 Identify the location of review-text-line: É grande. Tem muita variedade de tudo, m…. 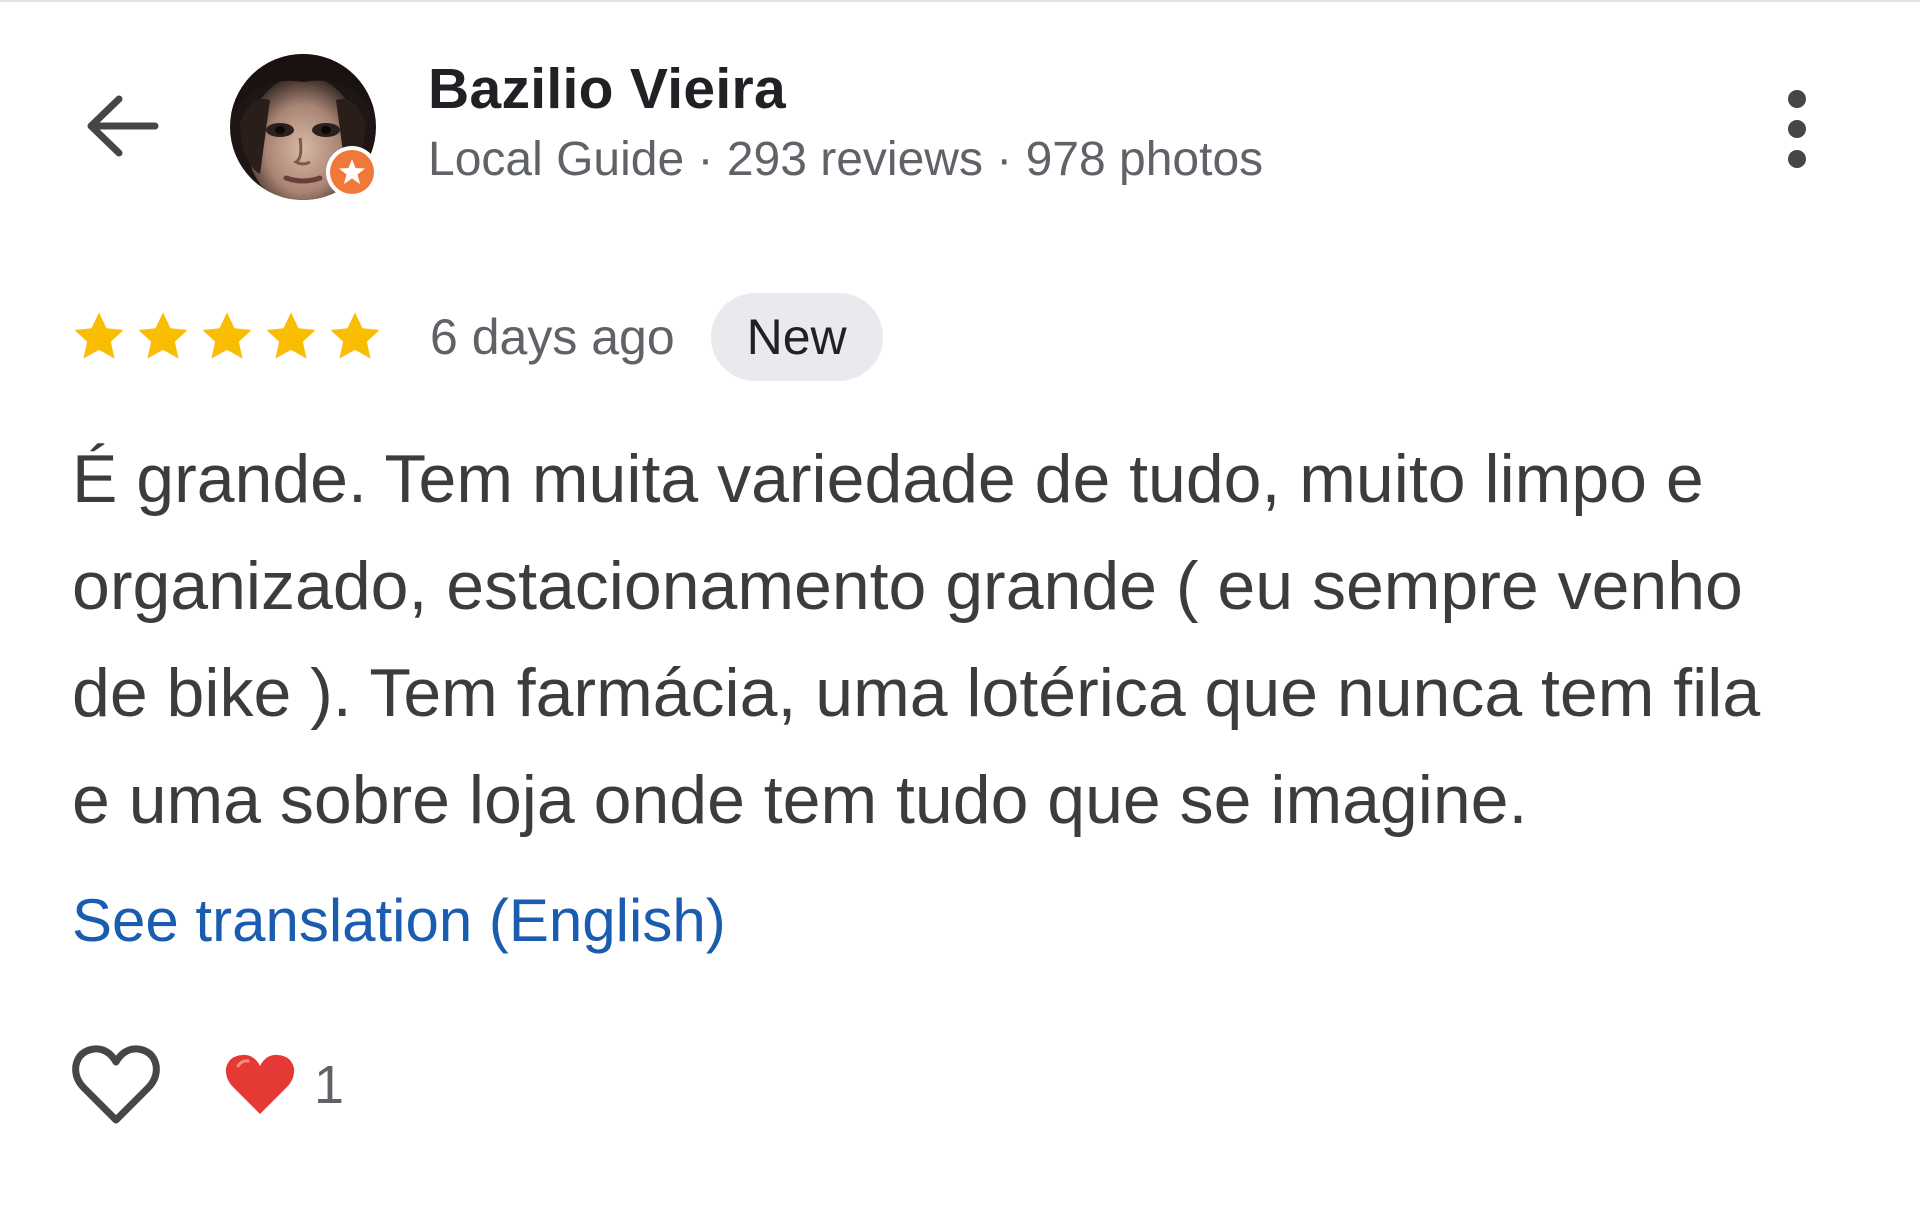
(888, 479).